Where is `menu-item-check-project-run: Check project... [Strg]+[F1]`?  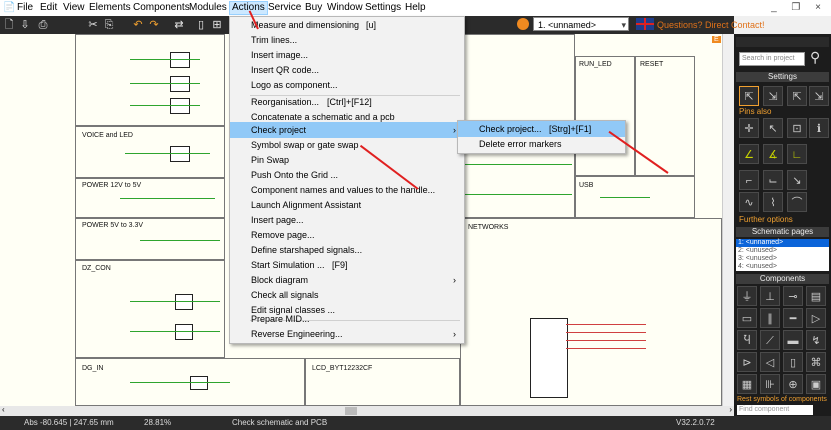 menu-item-check-project-run: Check project... [Strg]+[F1] is located at coordinates (541, 129).